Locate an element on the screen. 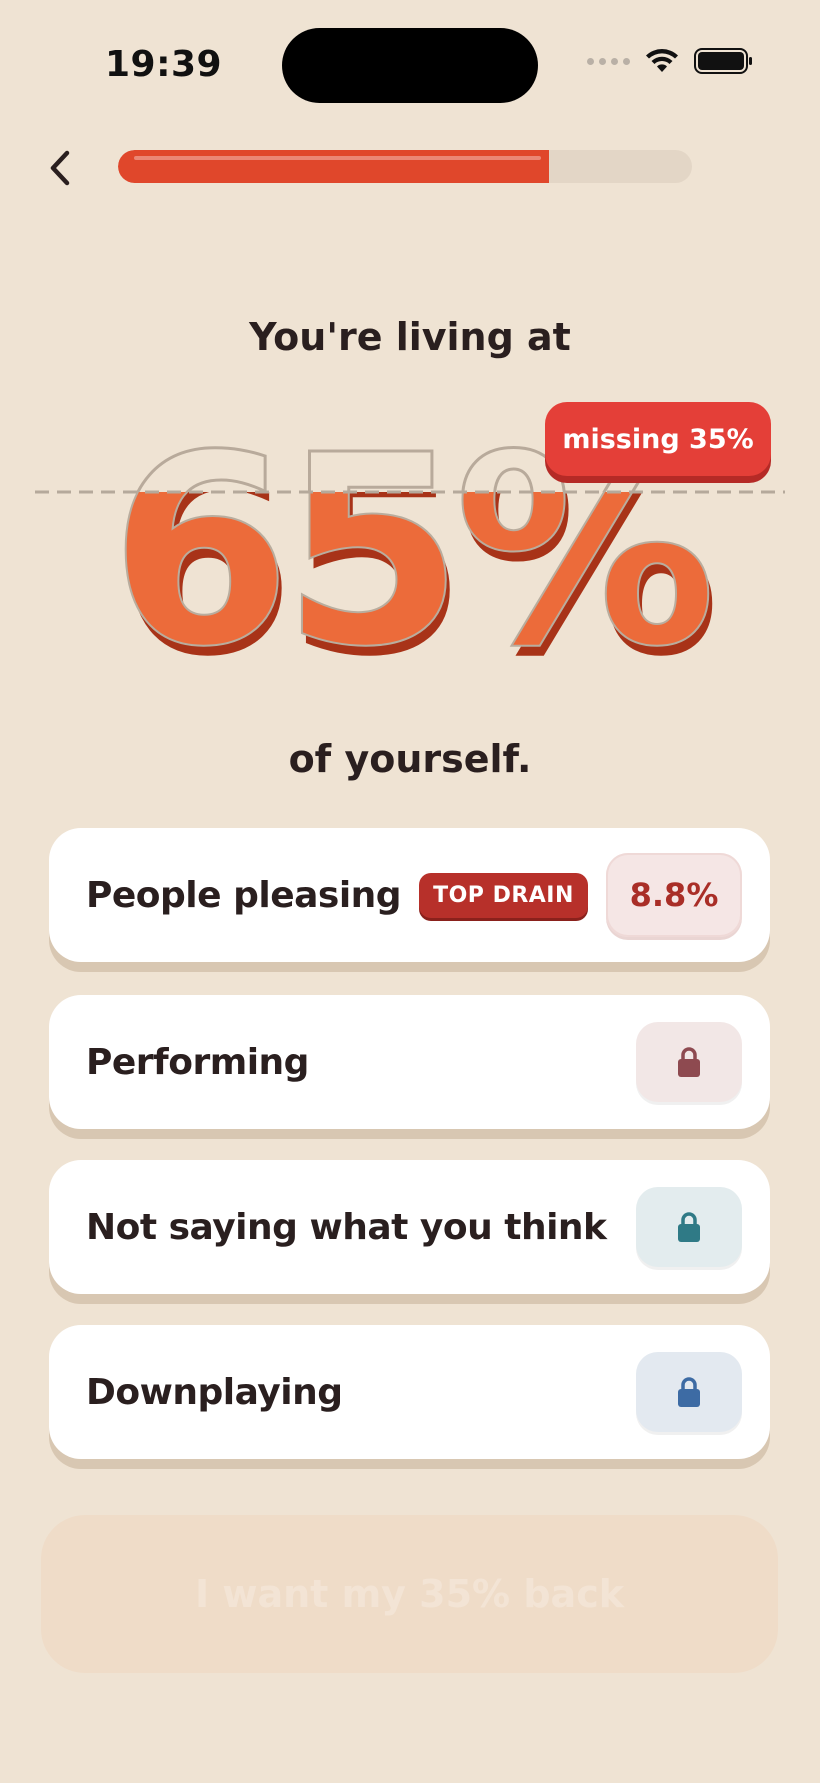 The width and height of the screenshot is (820, 1783). status-icons is located at coordinates (669, 61).